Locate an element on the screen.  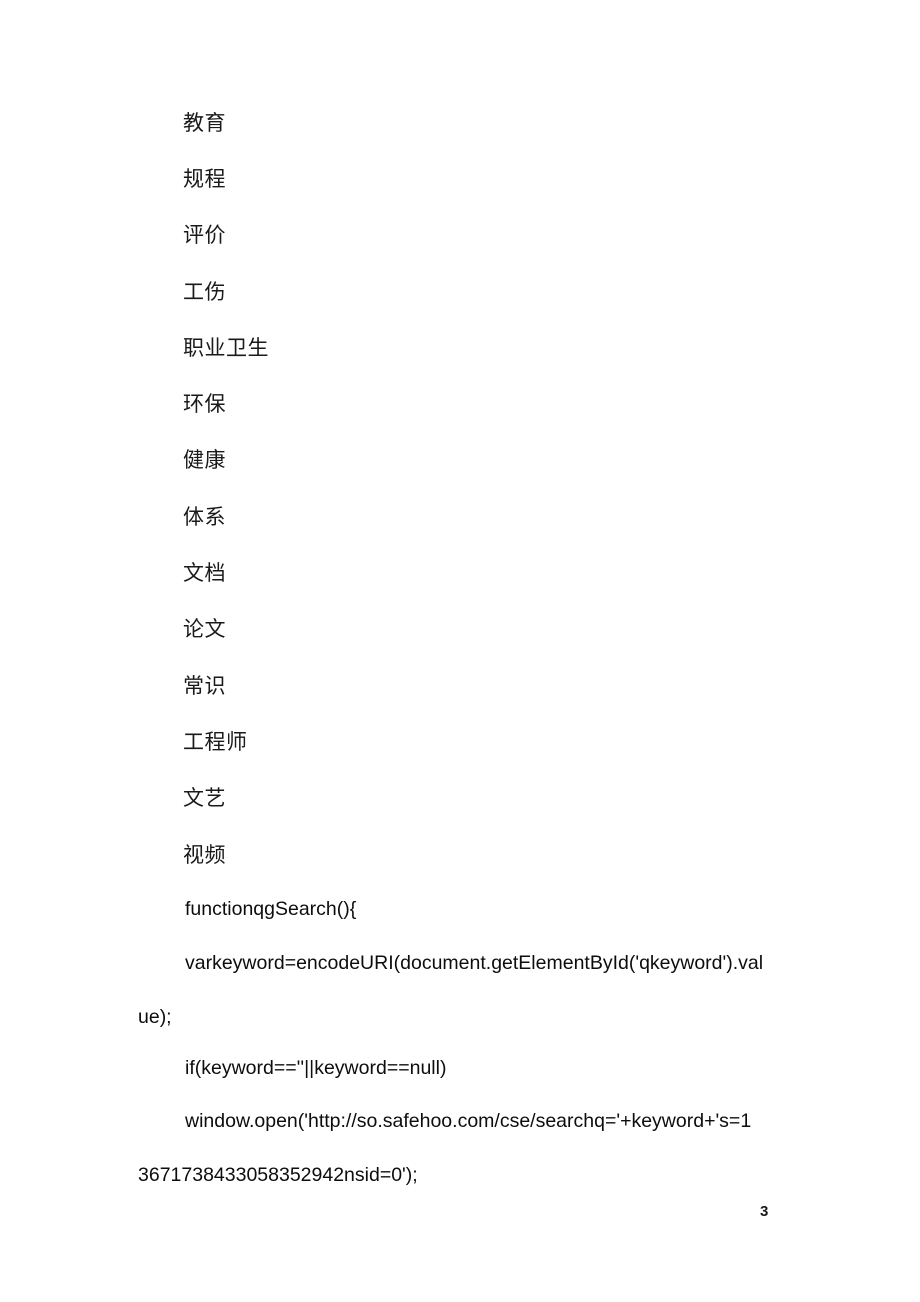
category-item-engineer: 工程师 is located at coordinates (215, 742).